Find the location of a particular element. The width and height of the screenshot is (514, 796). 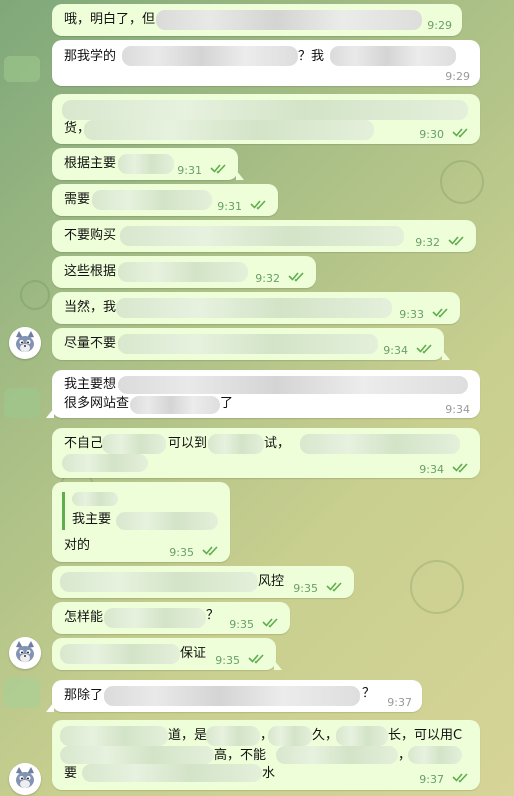

message-bubble: 怎样能 ？ 9:35 is located at coordinates (171, 618).